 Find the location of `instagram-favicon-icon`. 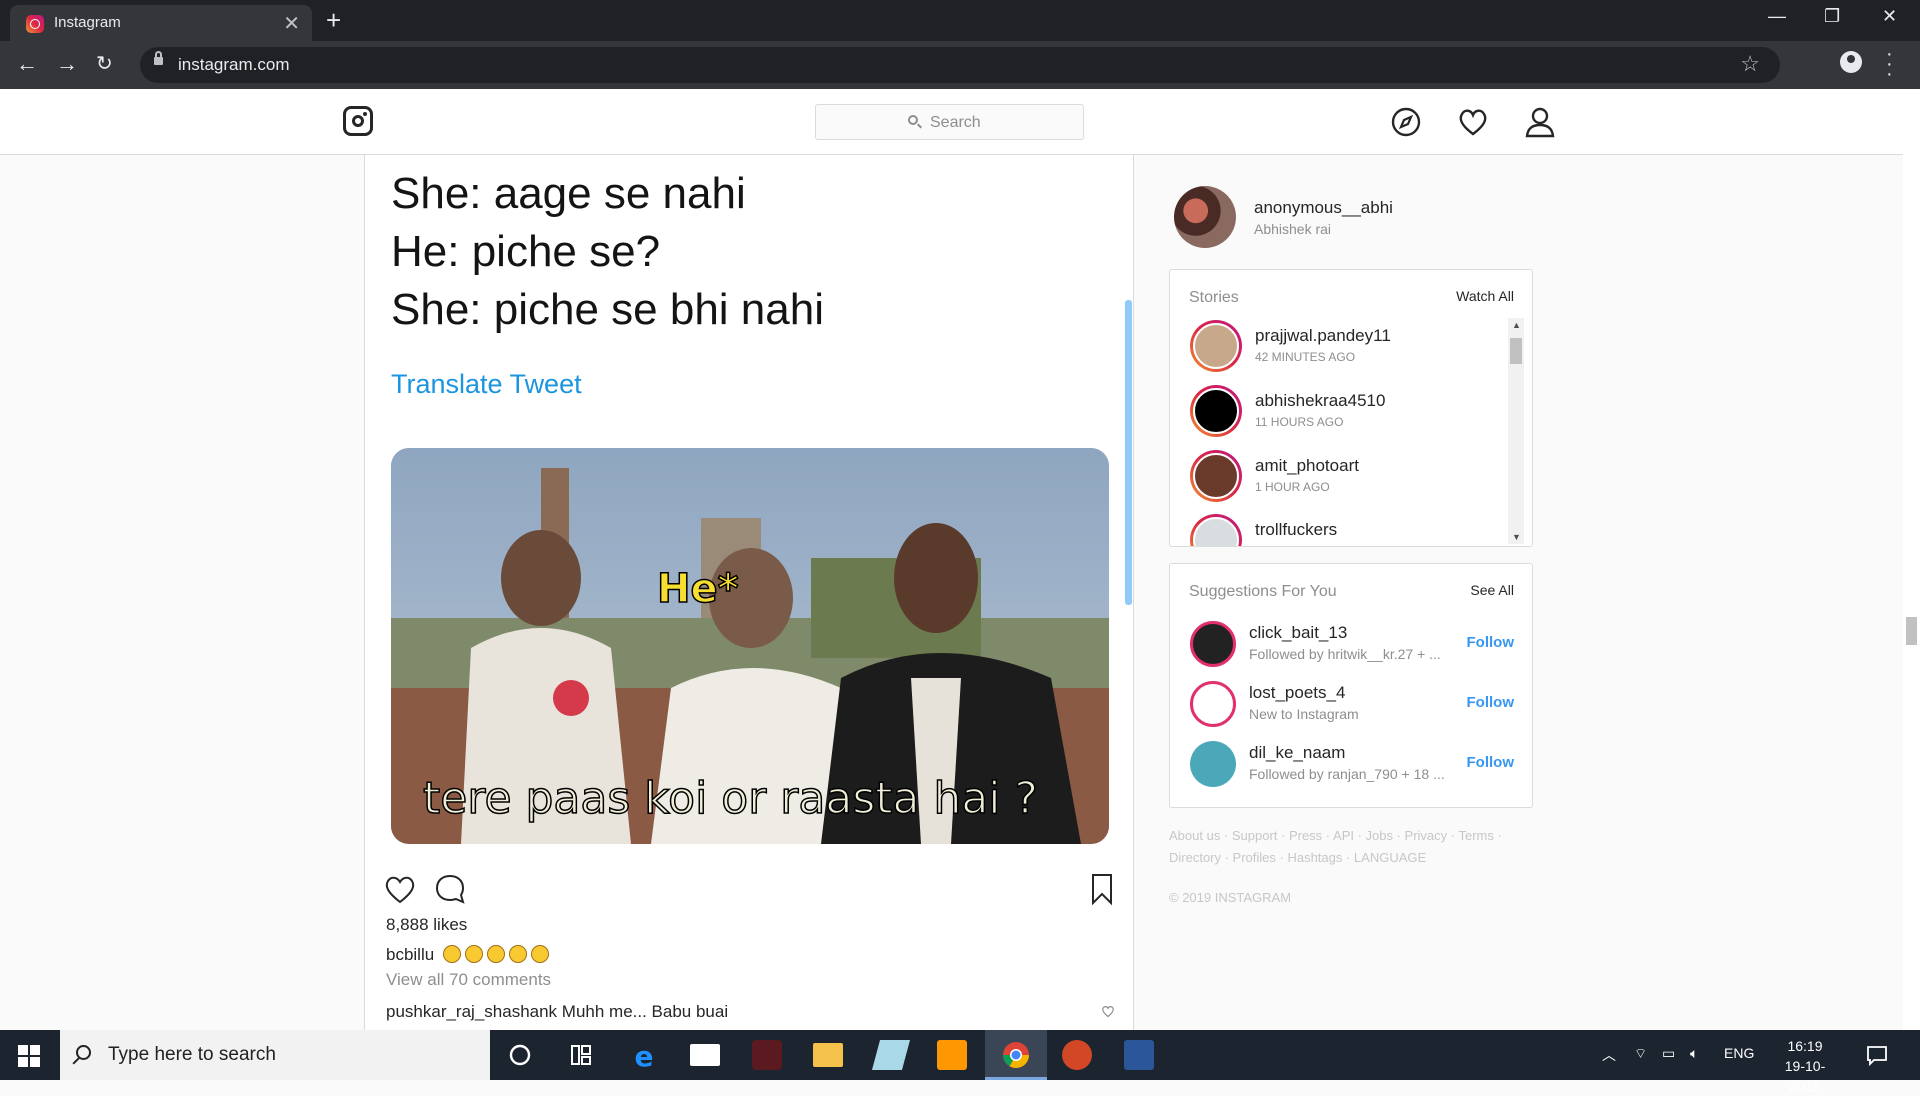

instagram-favicon-icon is located at coordinates (35, 24).